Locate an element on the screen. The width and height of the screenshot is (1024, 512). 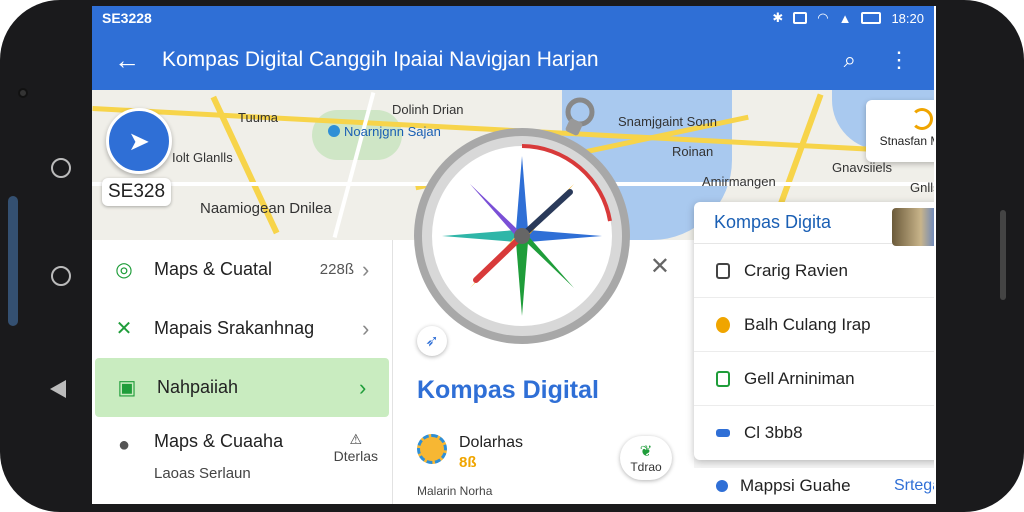
refresh-ring-icon is located at coordinates (922, 119).